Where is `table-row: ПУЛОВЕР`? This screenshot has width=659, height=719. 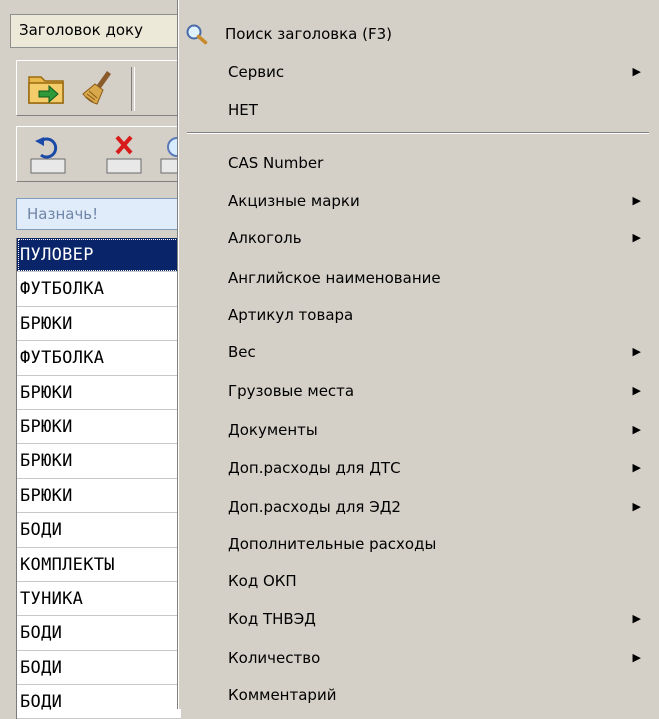 table-row: ПУЛОВЕР is located at coordinates (99, 255).